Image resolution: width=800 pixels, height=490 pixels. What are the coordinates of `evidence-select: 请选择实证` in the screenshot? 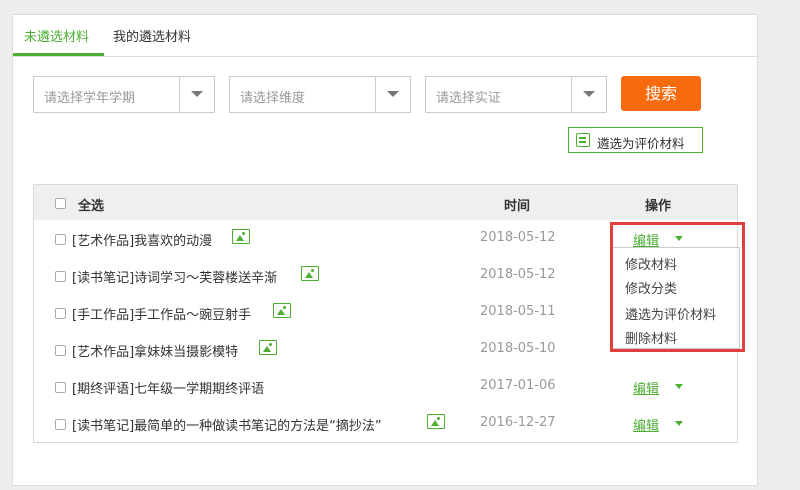 It's located at (516, 94).